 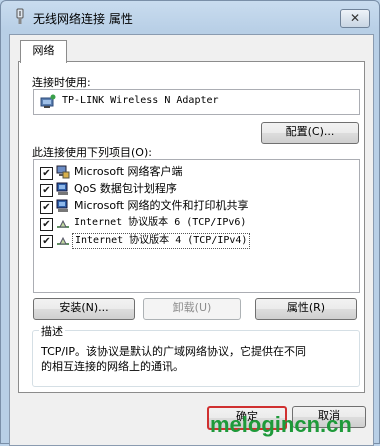 I want to click on list-item: ✔ Internet 协议版本 6 (TCP/IPv6), so click(x=200, y=223).